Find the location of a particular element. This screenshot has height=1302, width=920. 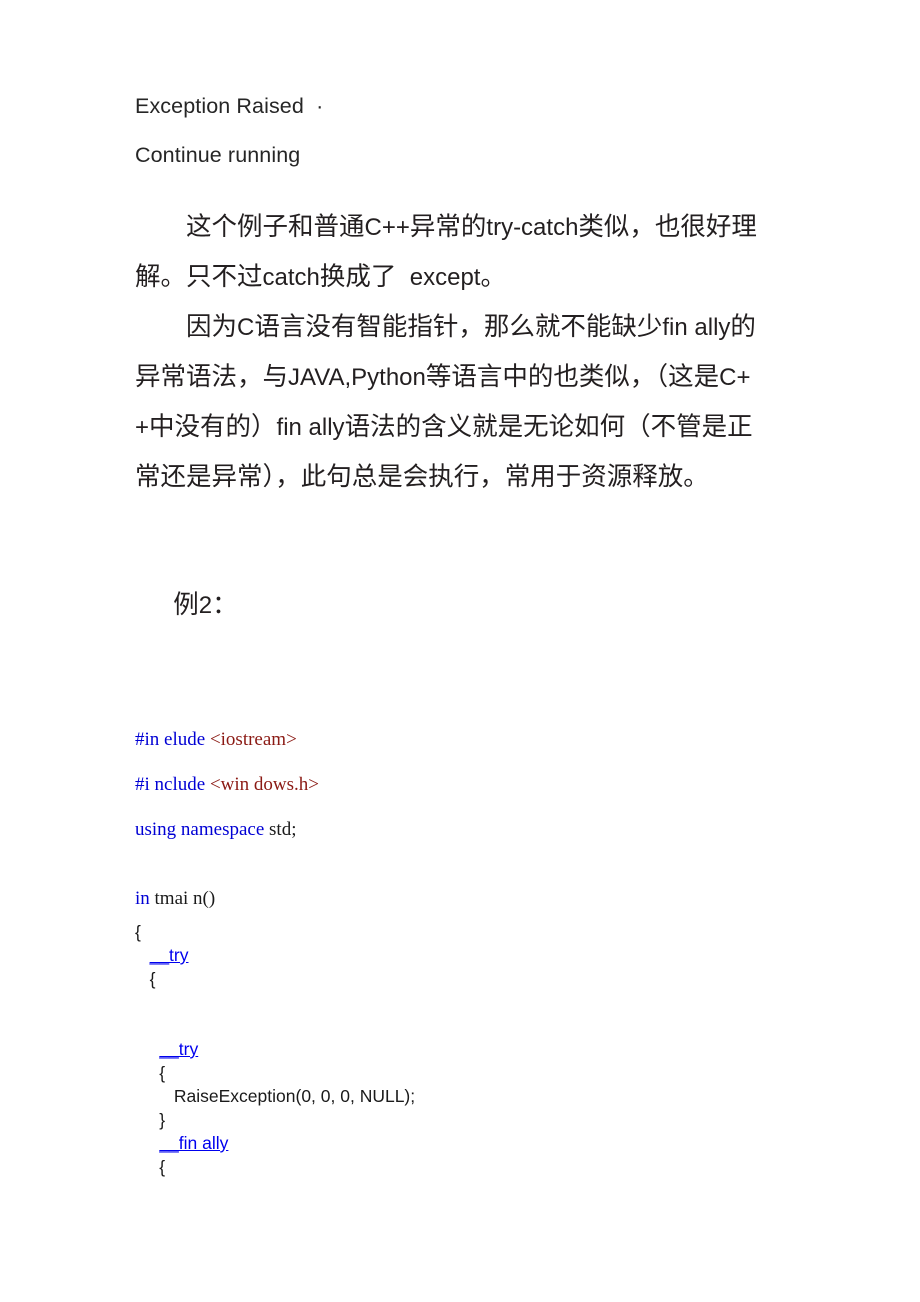

code-line-using-namespace: using namespace std; is located at coordinates (455, 829).